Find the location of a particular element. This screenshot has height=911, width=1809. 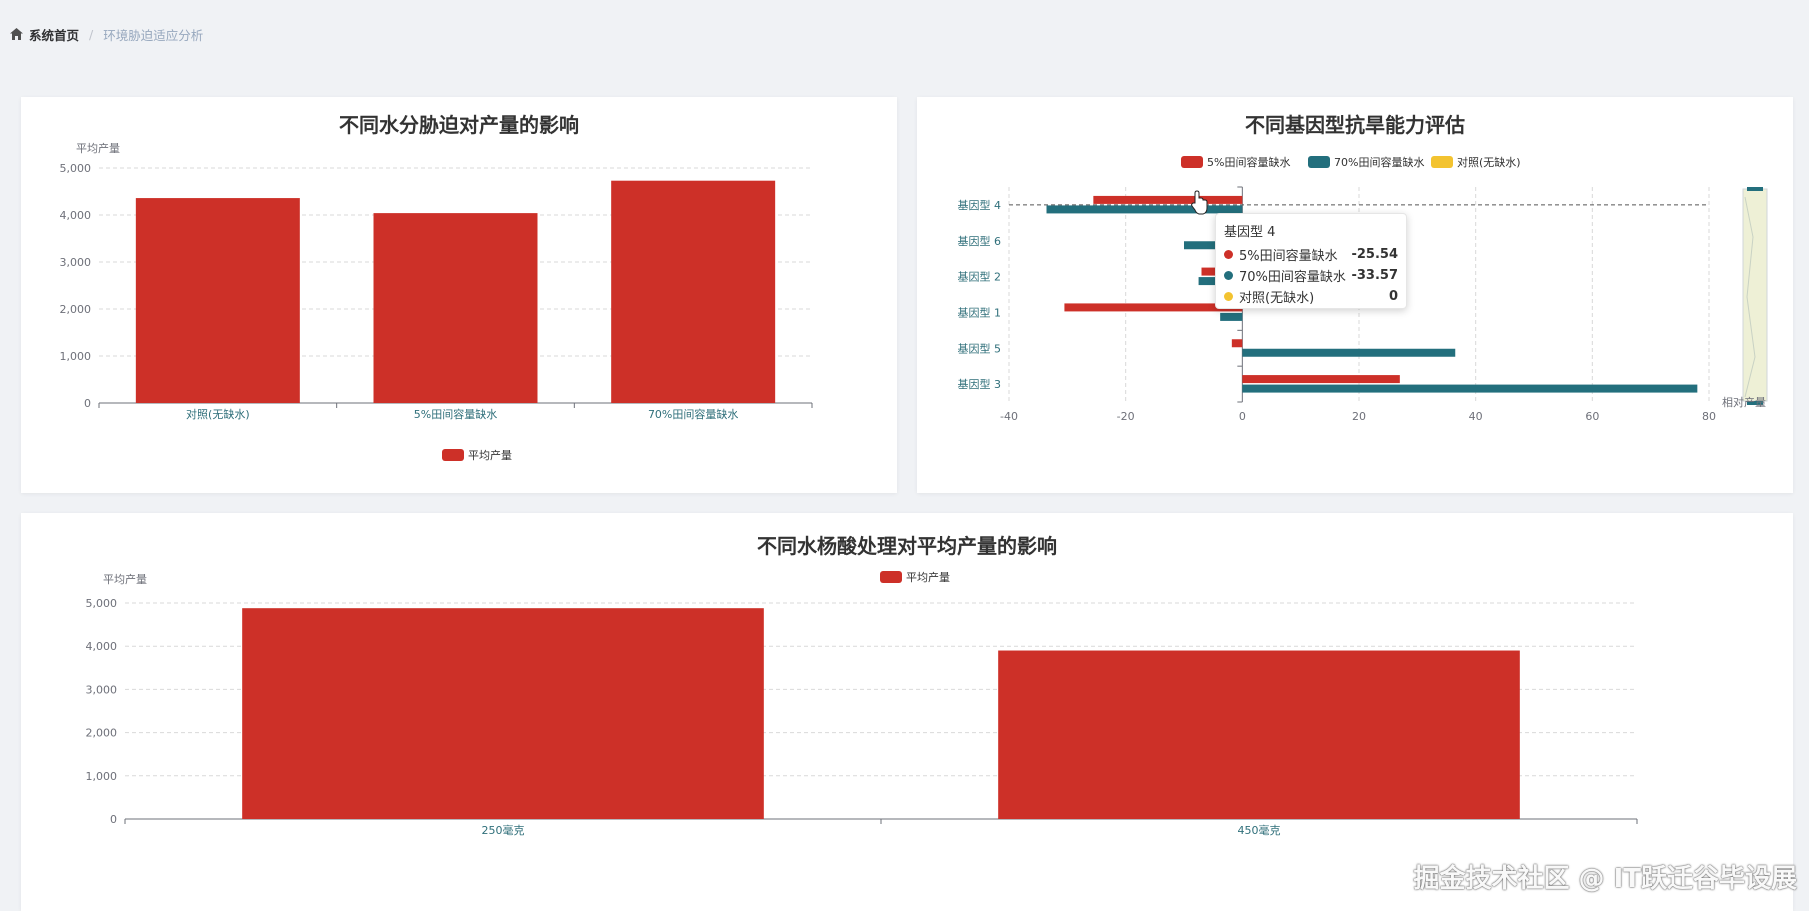

chart-title: 不同基因型抗旱能力评估 is located at coordinates (1355, 125).